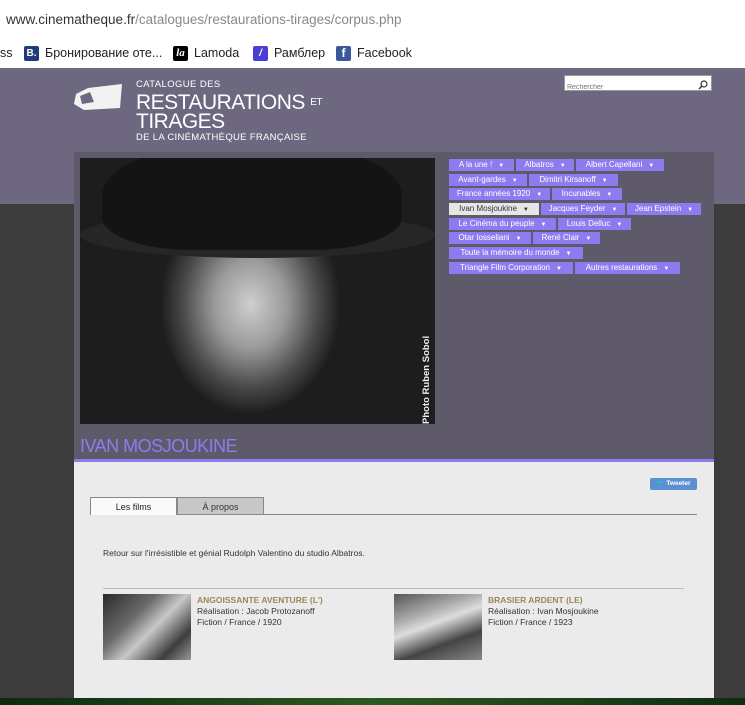  What do you see at coordinates (496, 223) in the screenshot?
I see `menu-item-label: Le Cinéma du peuple` at bounding box center [496, 223].